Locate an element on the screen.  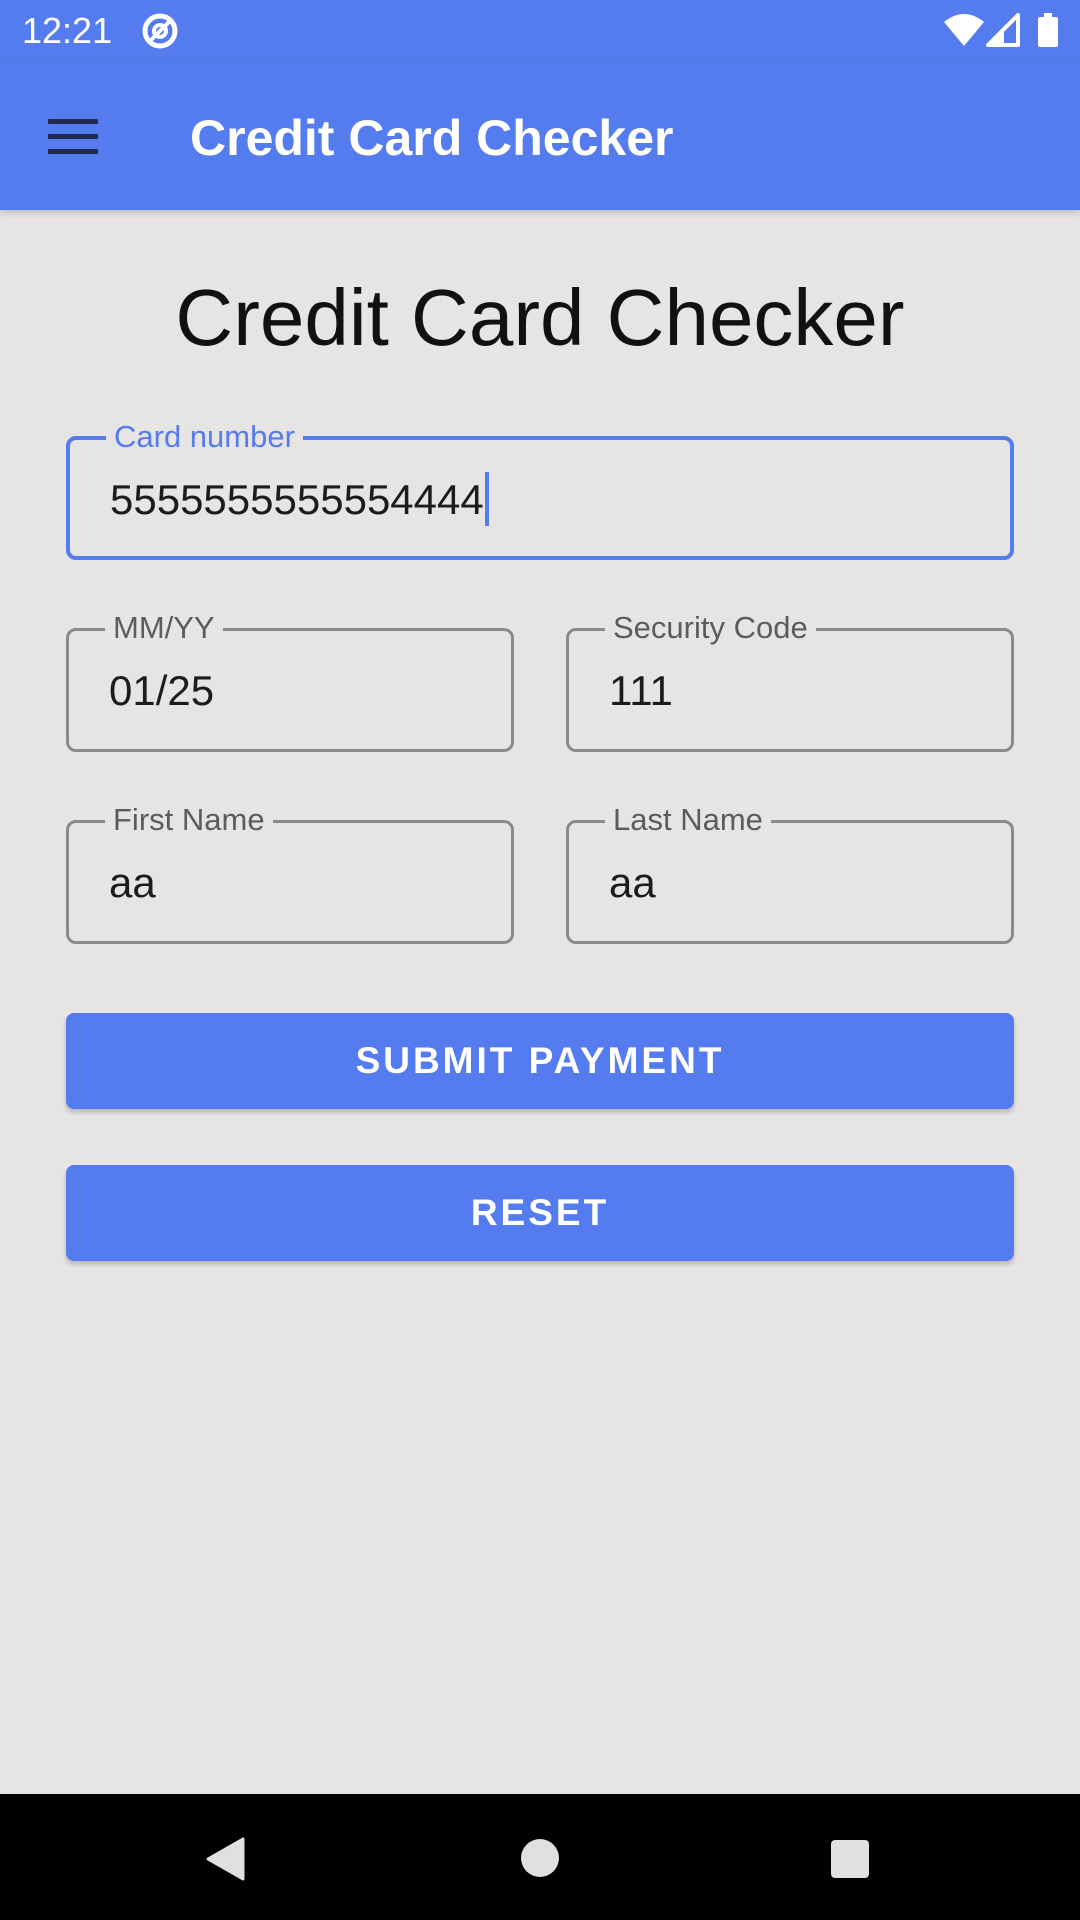
cell-signal-icon is located at coordinates (1003, 30).